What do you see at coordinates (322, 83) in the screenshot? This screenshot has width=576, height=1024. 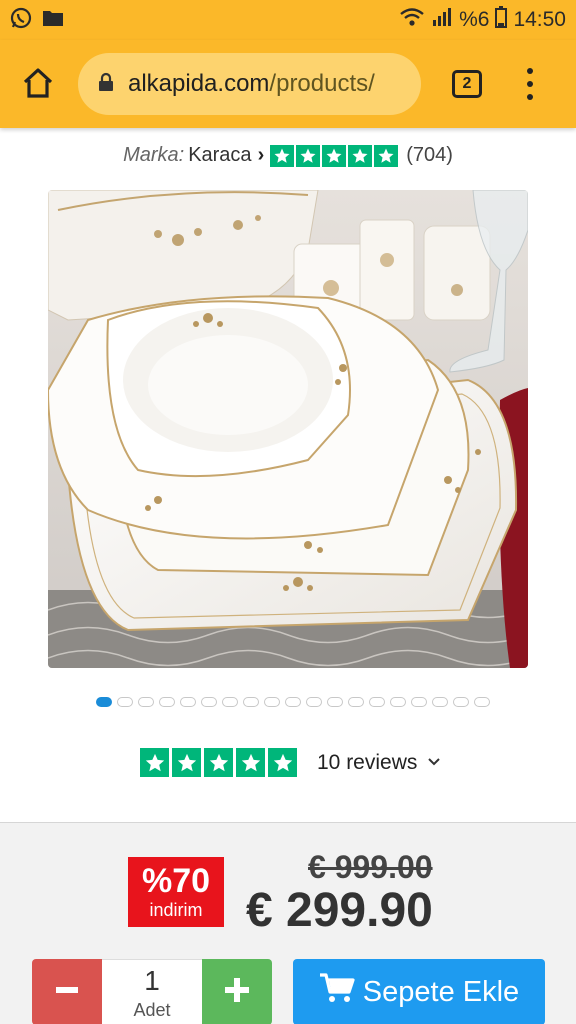 I see `url-path: /products/` at bounding box center [322, 83].